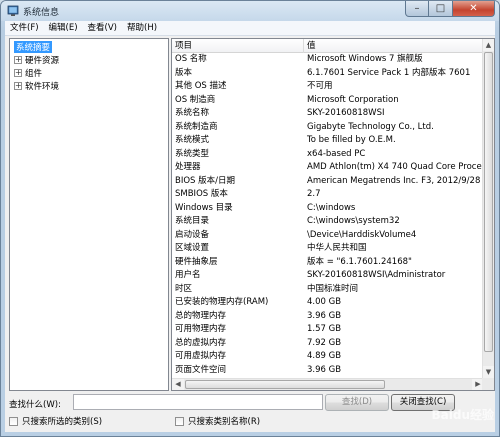 The width and height of the screenshot is (500, 437). I want to click on close-window-button: ✕, so click(474, 9).